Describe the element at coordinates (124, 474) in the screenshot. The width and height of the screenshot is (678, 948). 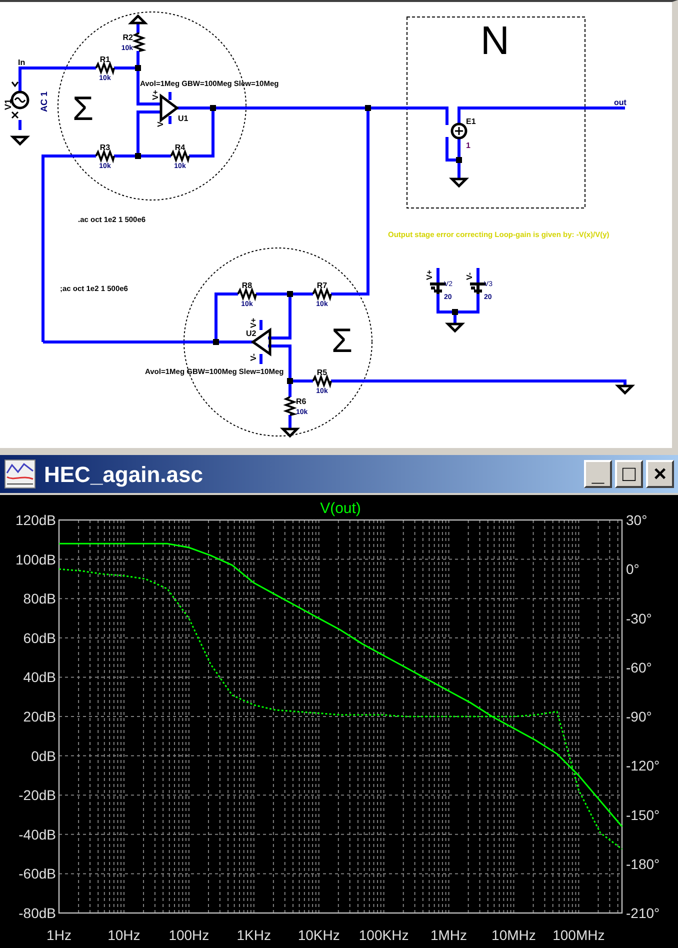
I see `window-title: HEC_again.asc` at that location.